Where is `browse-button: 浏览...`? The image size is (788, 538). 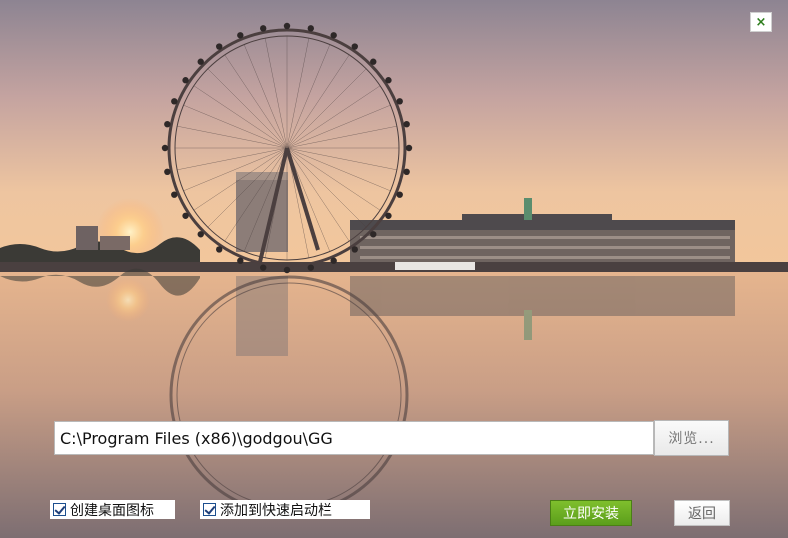
browse-button: 浏览... is located at coordinates (691, 438).